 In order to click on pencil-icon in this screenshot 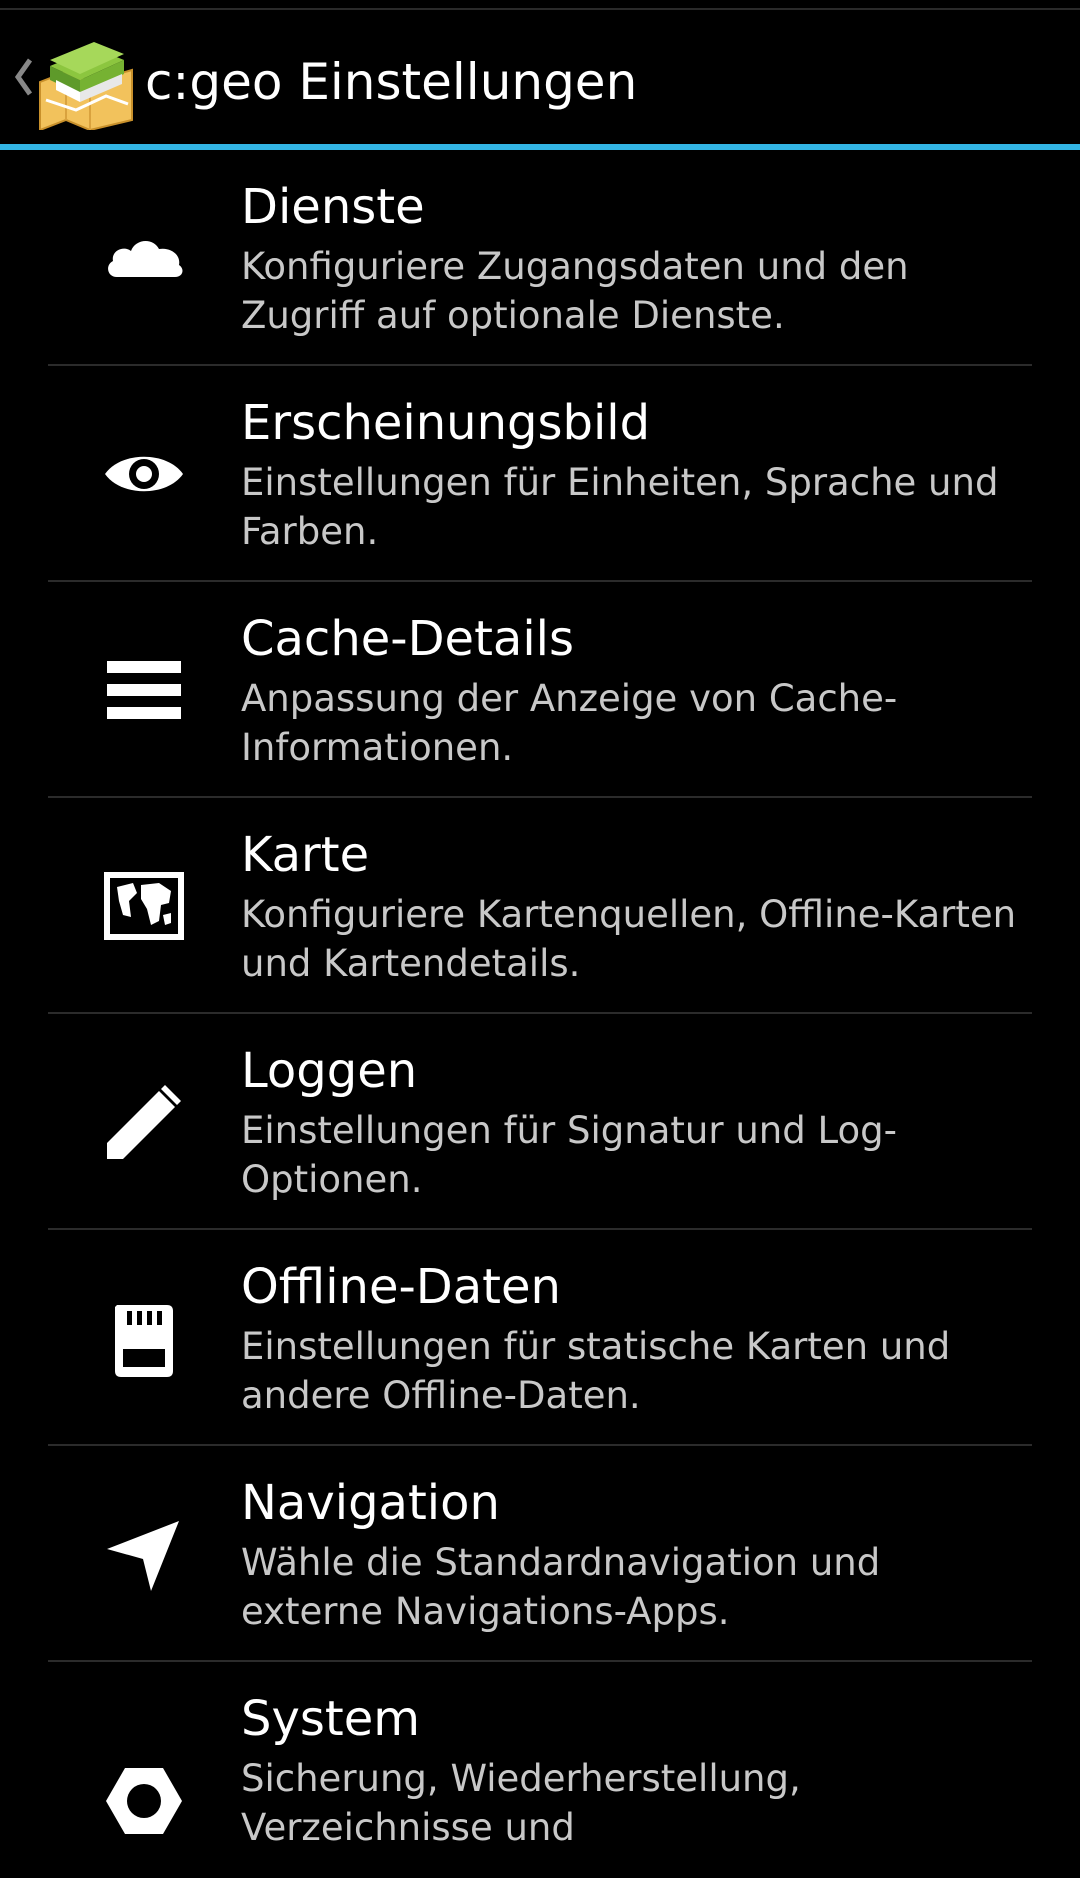, I will do `click(144, 1122)`.